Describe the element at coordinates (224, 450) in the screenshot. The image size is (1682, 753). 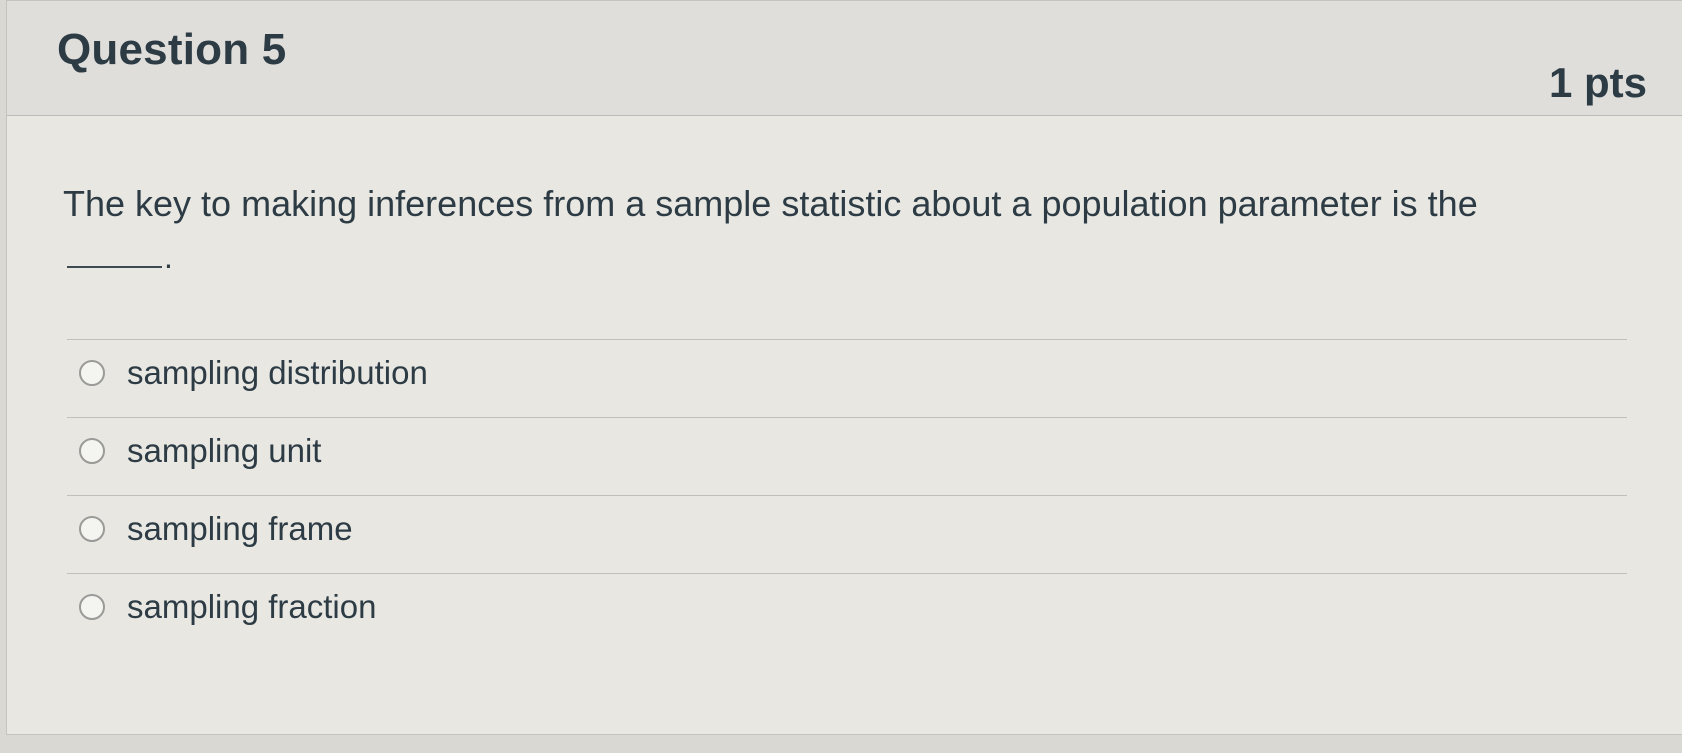
I see `answer-label: sampling unit` at that location.